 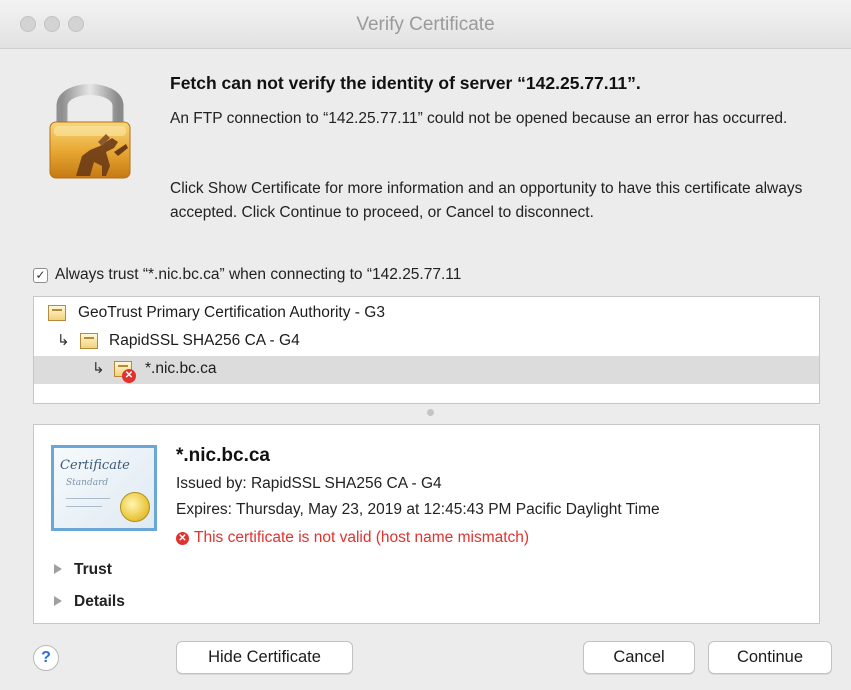 What do you see at coordinates (639, 657) in the screenshot?
I see `cancel-button: Cancel` at bounding box center [639, 657].